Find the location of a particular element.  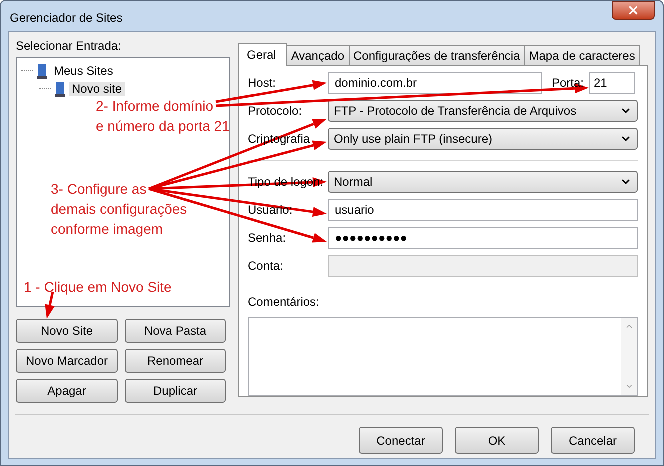

dialog-button: Conectar is located at coordinates (401, 440).